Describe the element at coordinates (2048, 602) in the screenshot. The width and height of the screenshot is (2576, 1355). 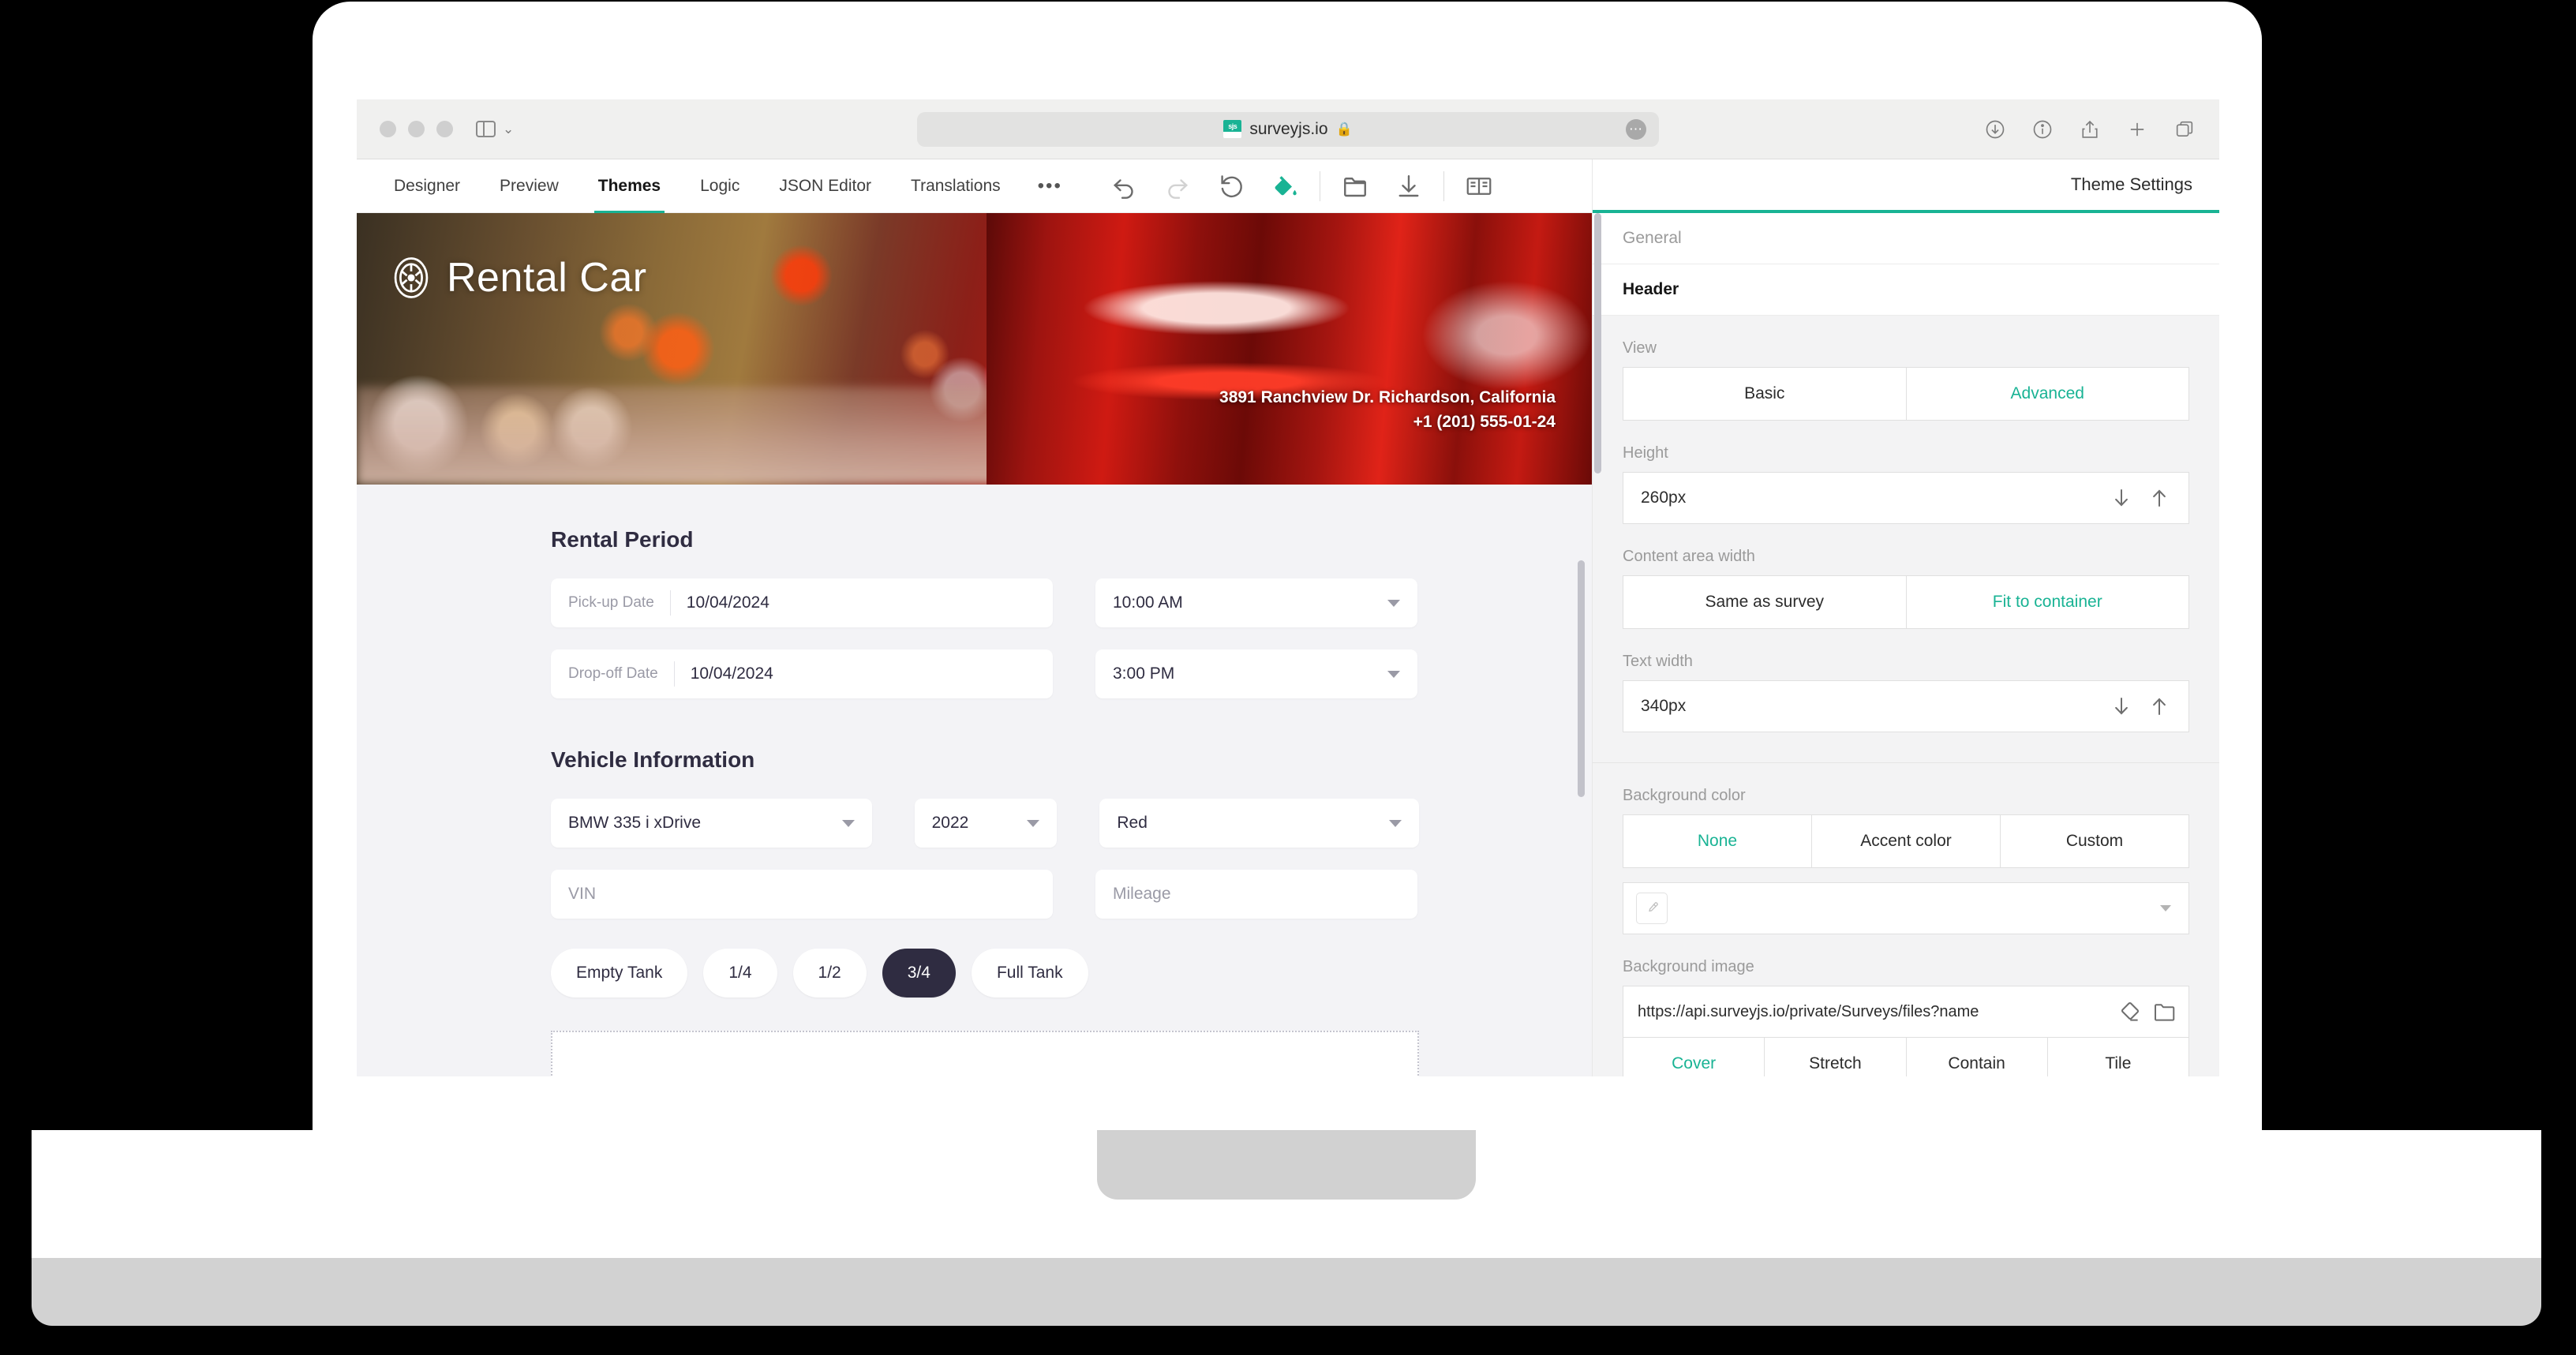
I see `content-width-option-fit-to-container: Fit to container` at that location.